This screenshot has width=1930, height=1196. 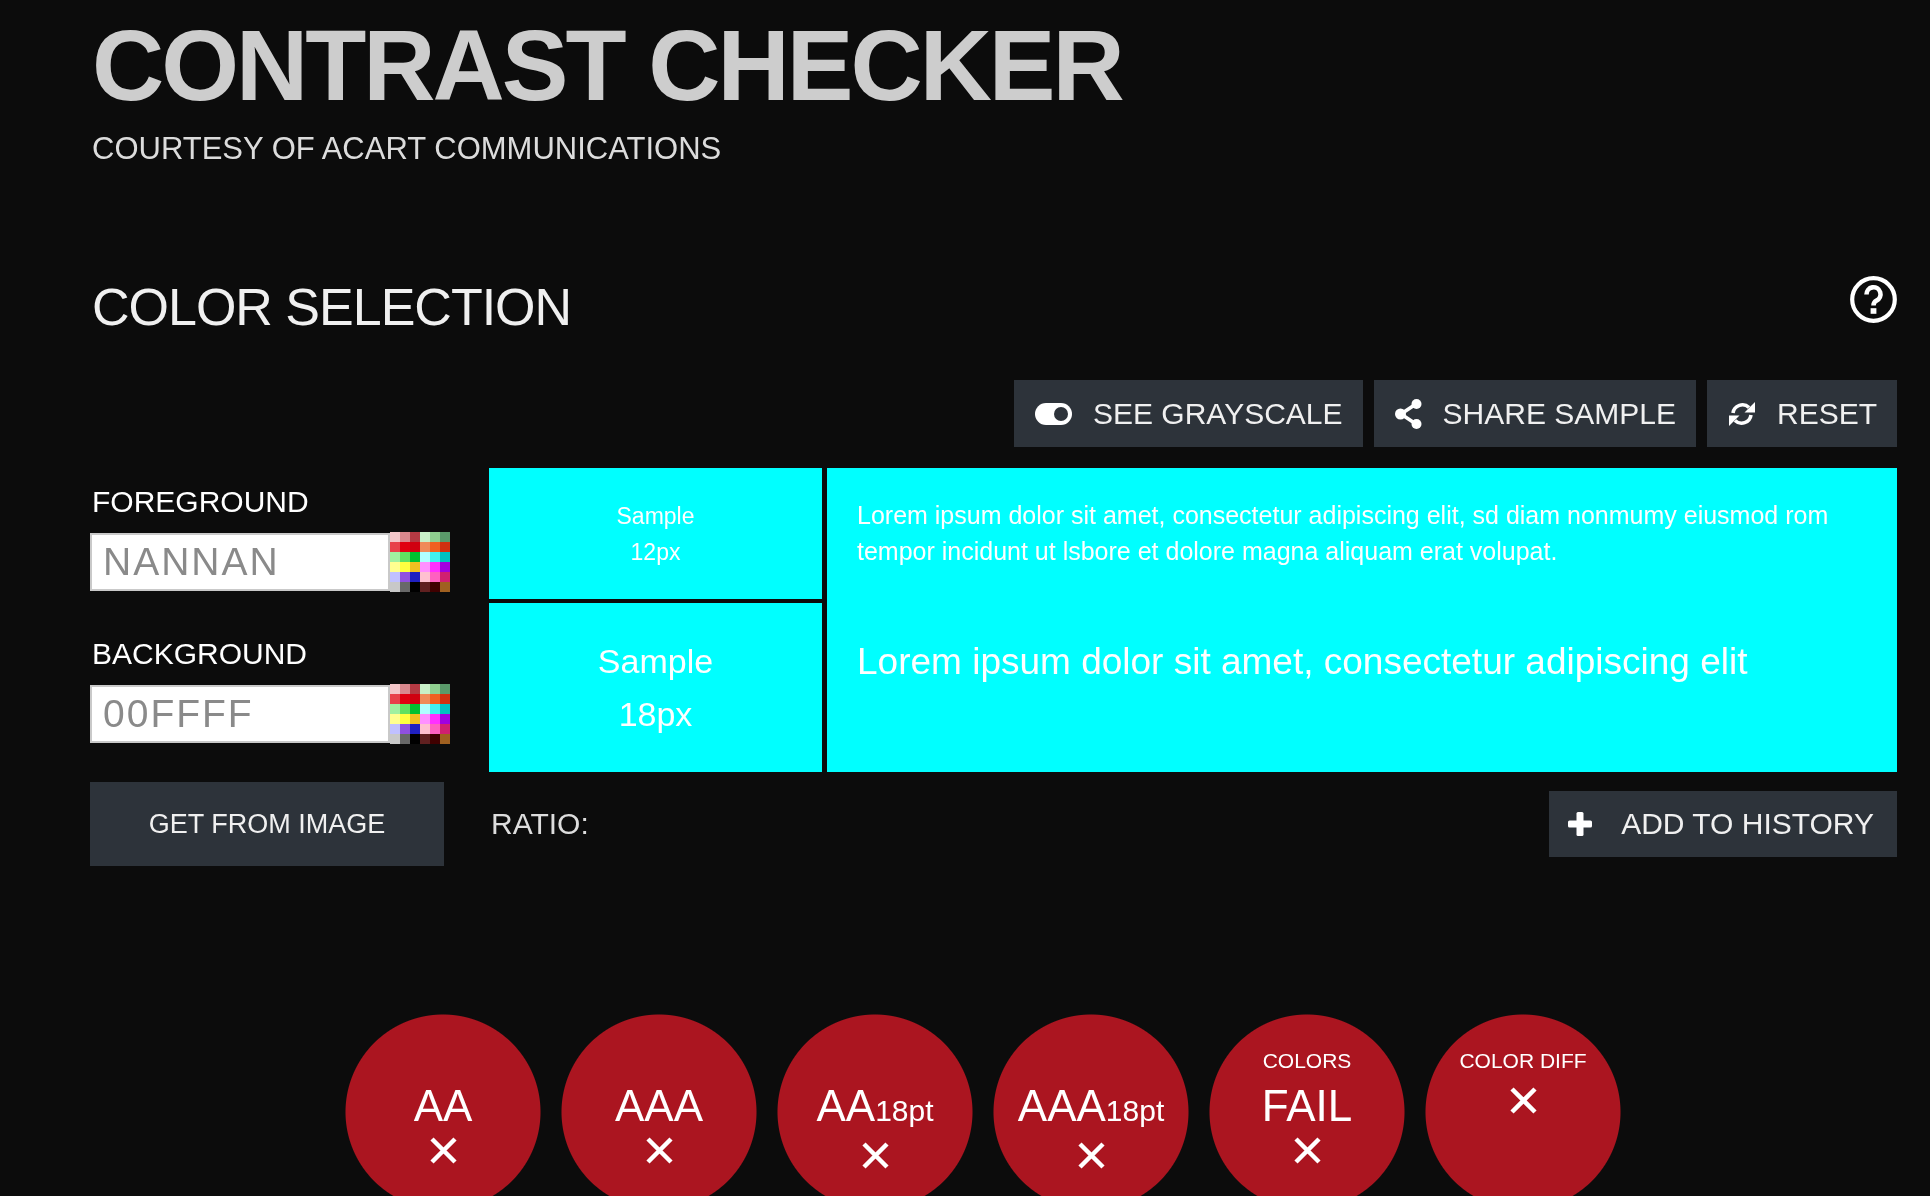 What do you see at coordinates (443, 1106) in the screenshot?
I see `result-label: AA` at bounding box center [443, 1106].